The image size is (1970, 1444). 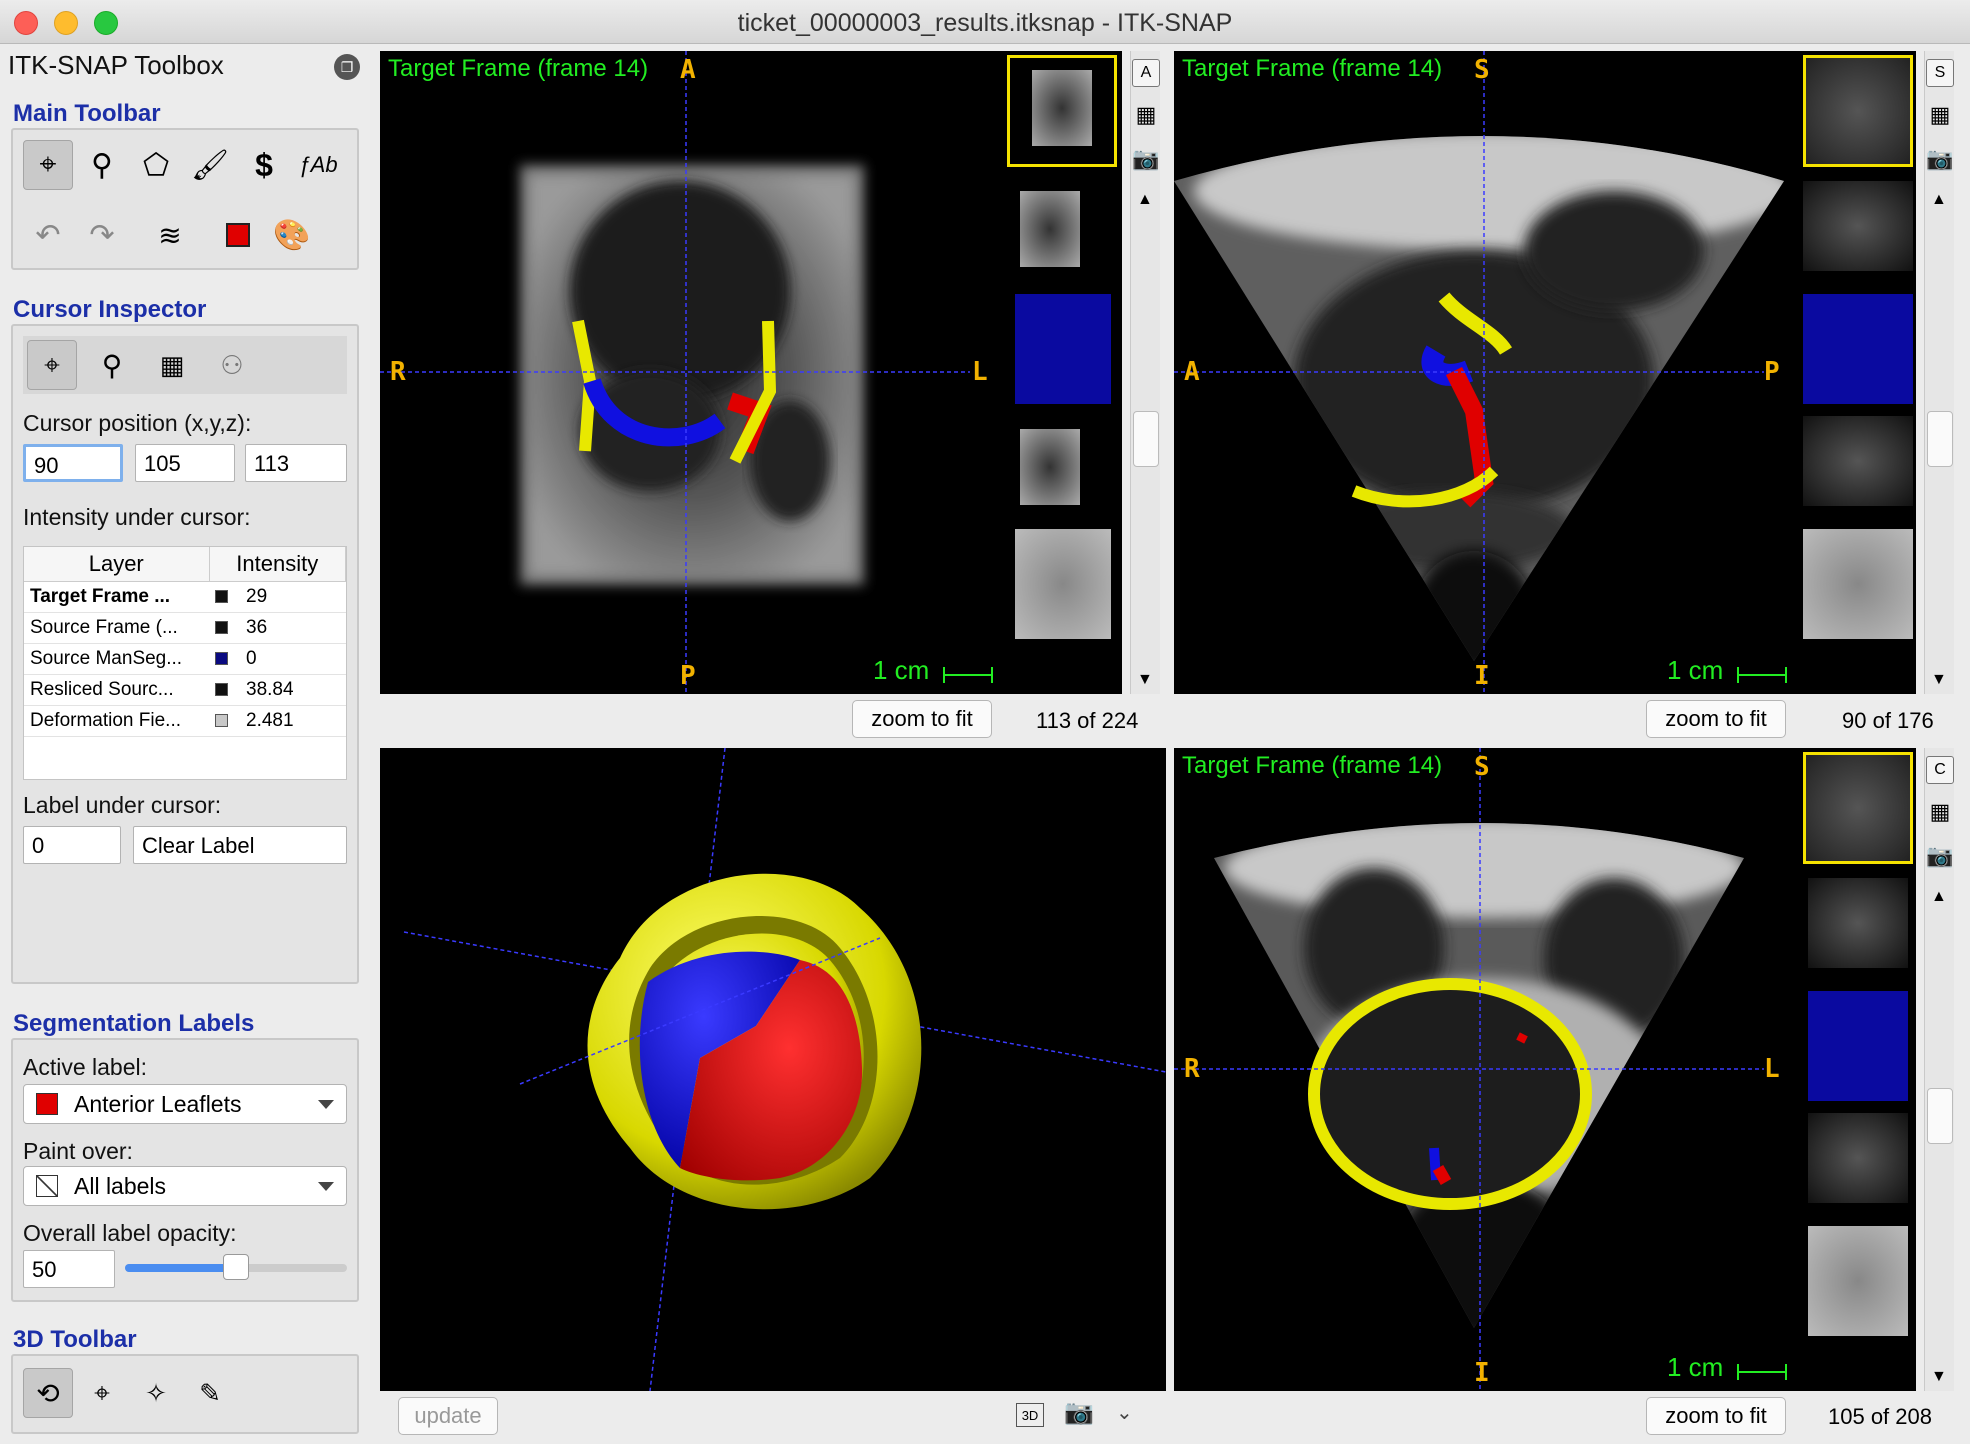 I want to click on opacity-slider-handle, so click(x=236, y=1267).